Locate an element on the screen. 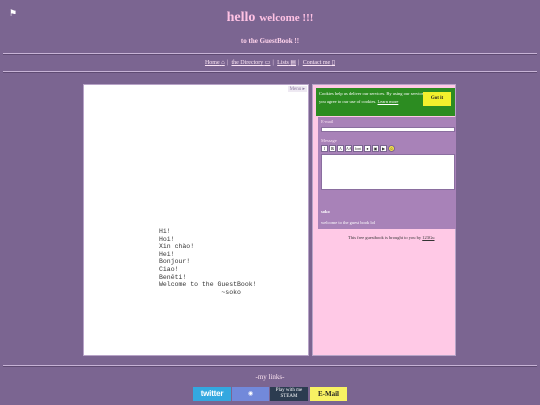  twitter-badge: twitter is located at coordinates (212, 394).